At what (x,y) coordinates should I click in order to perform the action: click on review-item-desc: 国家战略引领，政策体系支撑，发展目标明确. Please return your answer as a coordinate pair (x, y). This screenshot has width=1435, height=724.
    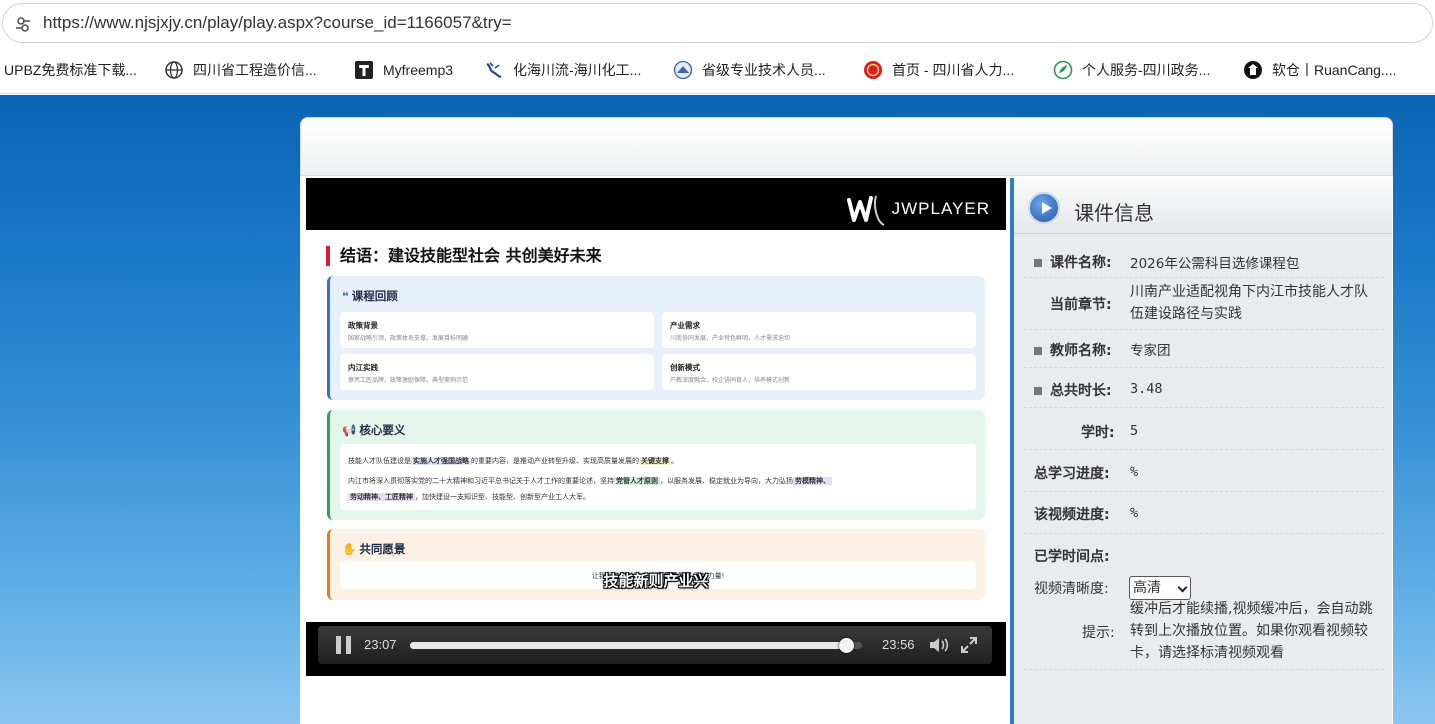
    Looking at the image, I should click on (408, 338).